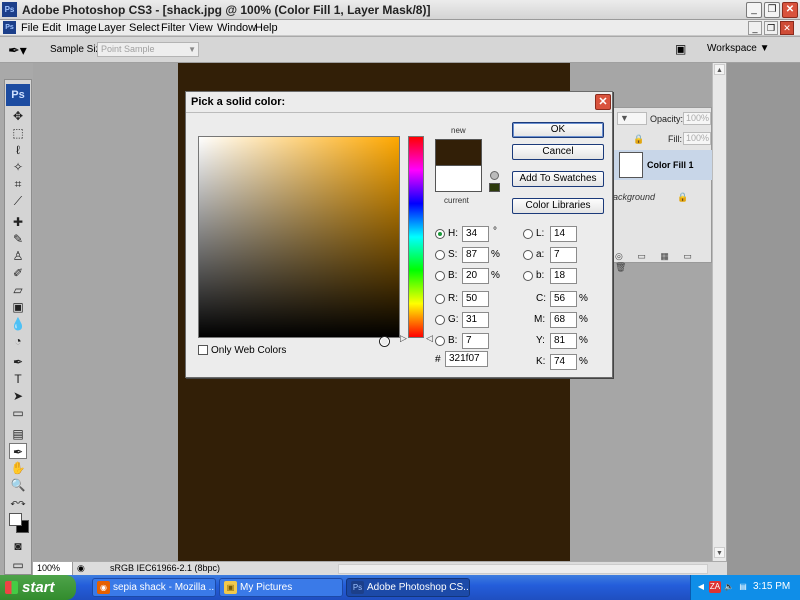  What do you see at coordinates (18, 95) in the screenshot?
I see `photoshop-logo: Ps` at bounding box center [18, 95].